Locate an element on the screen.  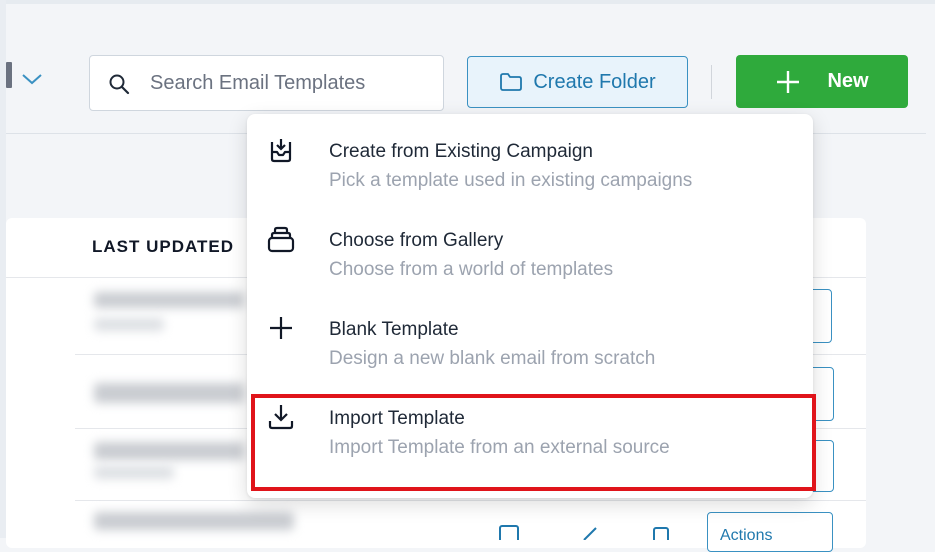
inbox-download-icon is located at coordinates (281, 151).